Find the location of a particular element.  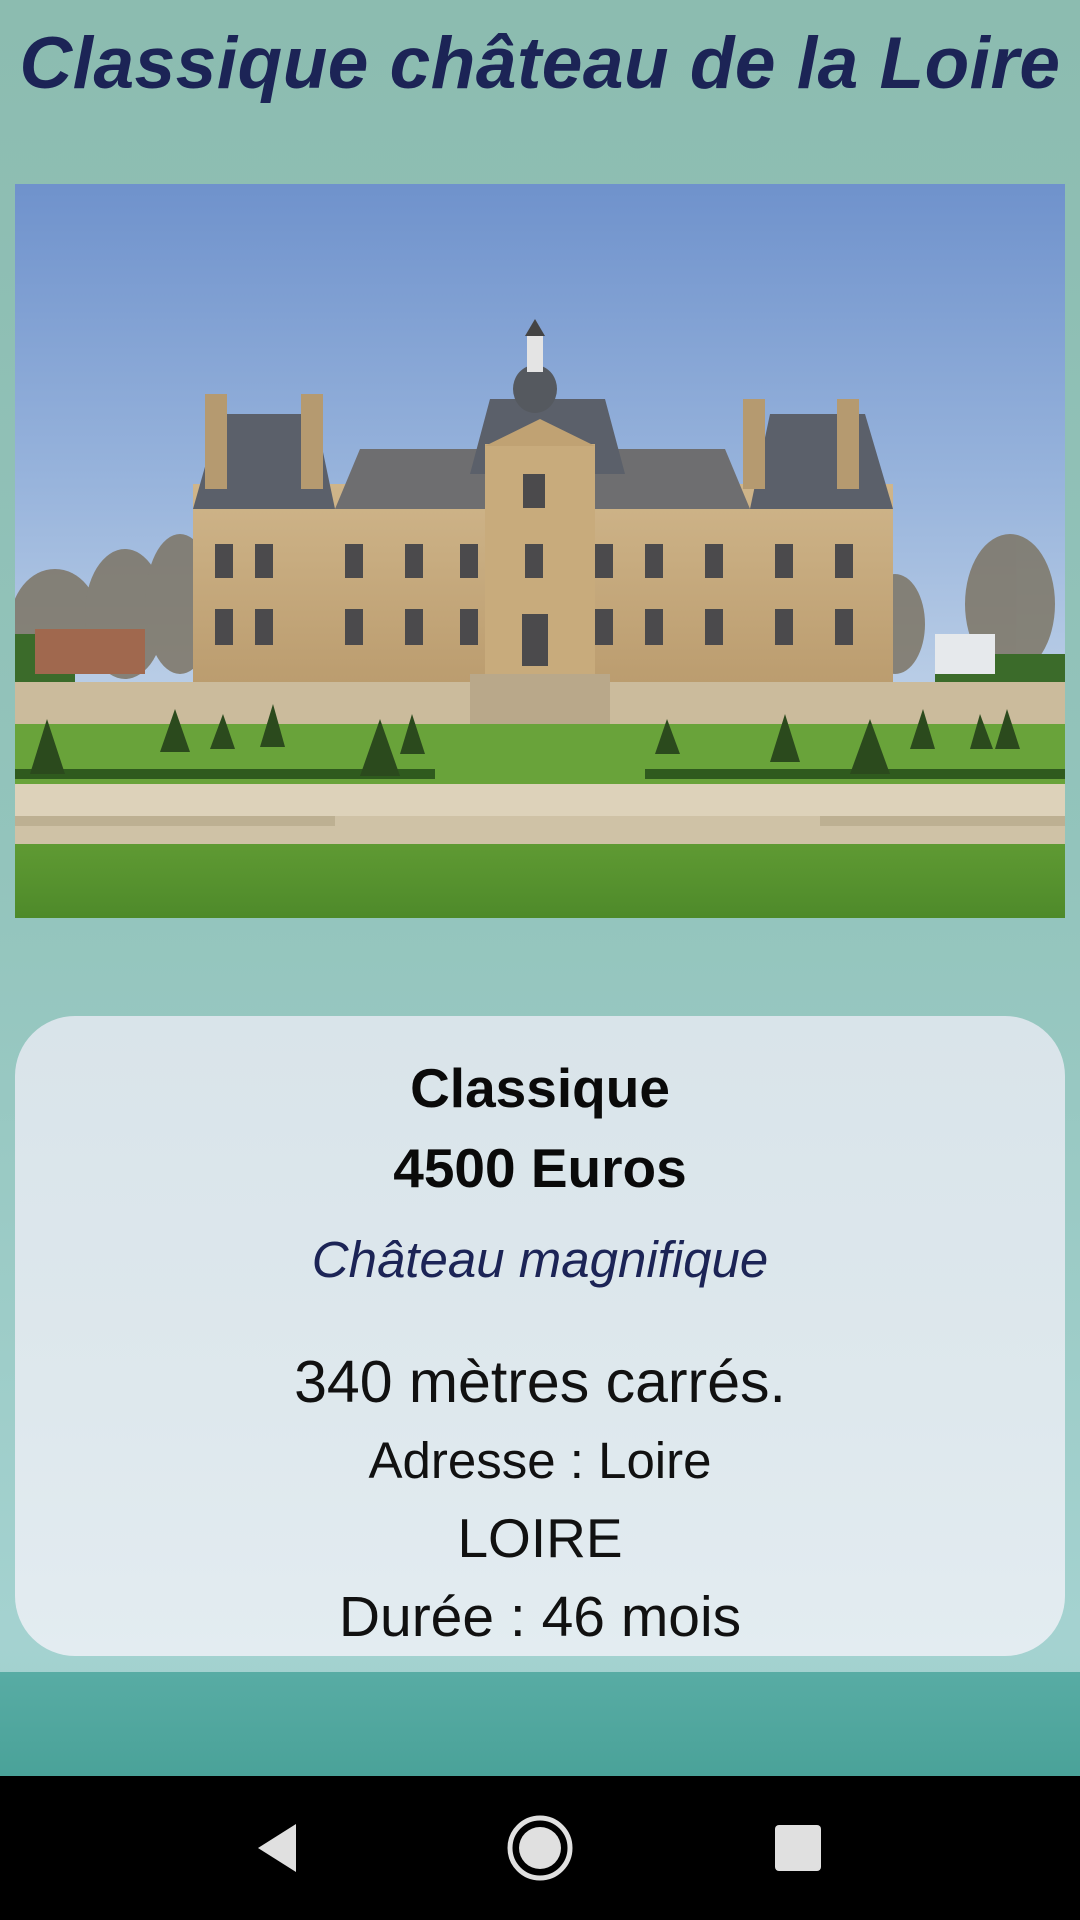

listing-description: Château magnifique is located at coordinates (540, 1259).